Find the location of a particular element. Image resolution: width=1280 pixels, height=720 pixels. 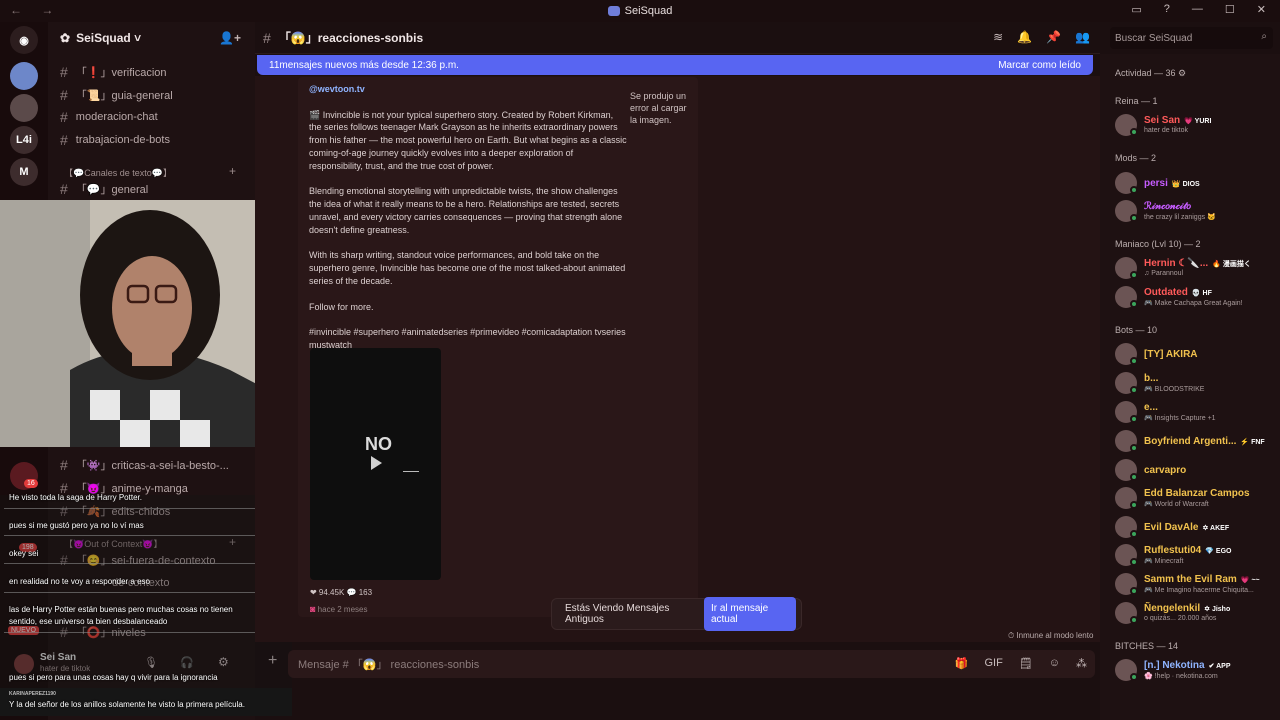

sticker-icon: 🗒 is located at coordinates (1026, 663).